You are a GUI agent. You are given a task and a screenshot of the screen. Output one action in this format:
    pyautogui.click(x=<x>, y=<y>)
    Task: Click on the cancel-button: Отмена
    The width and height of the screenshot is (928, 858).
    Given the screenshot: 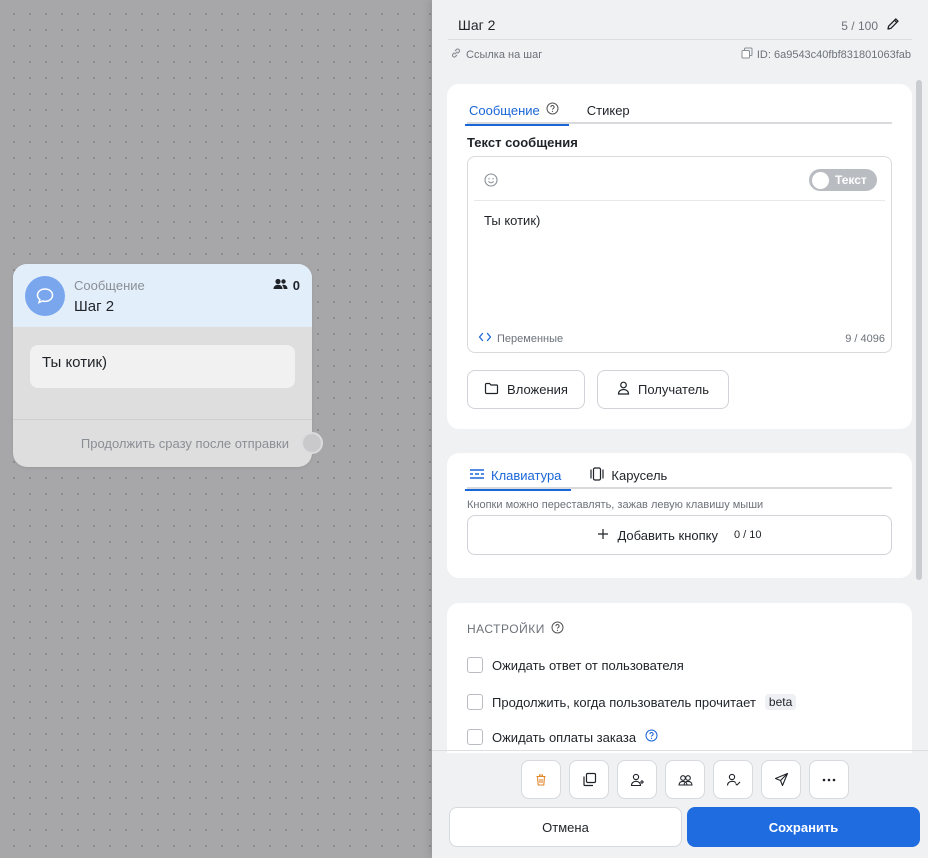 What is the action you would take?
    pyautogui.click(x=565, y=827)
    